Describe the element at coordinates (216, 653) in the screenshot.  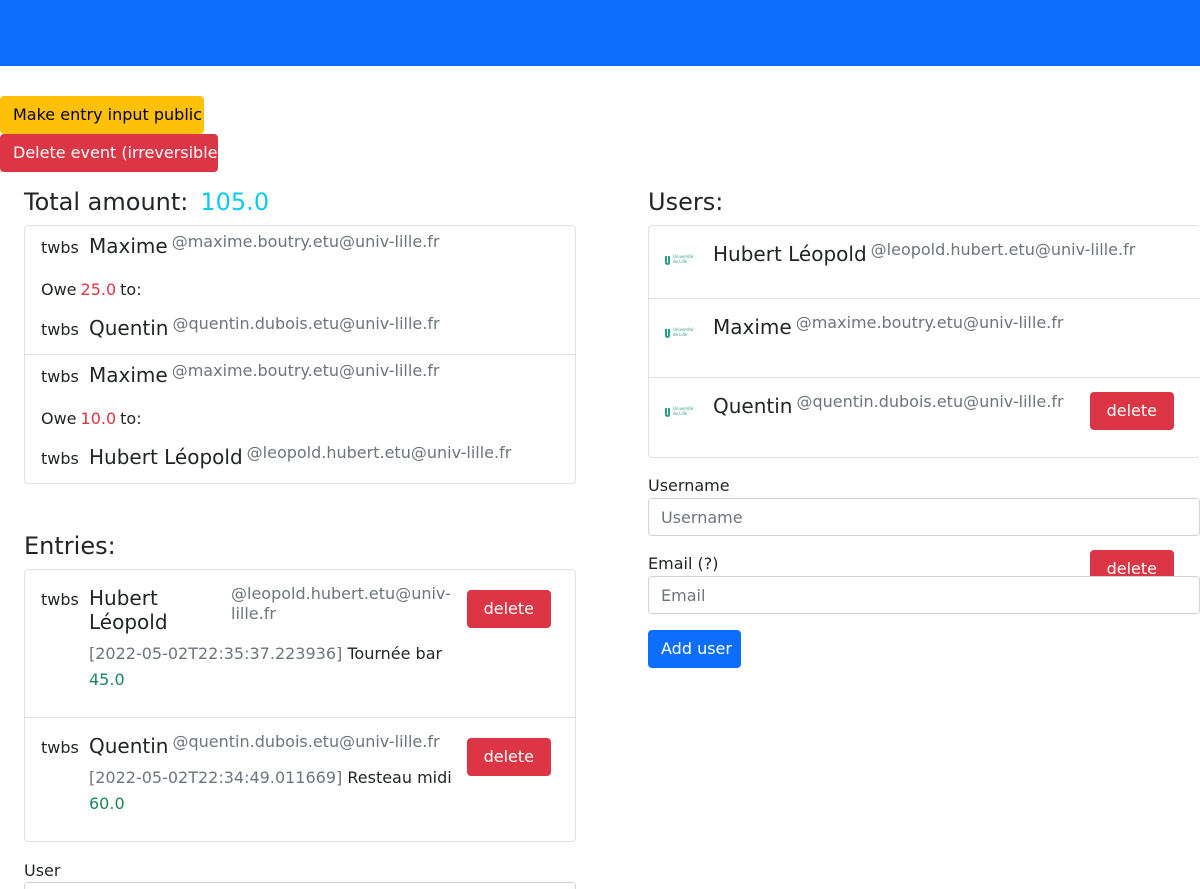
I see `entry-date: [2022-05-02T22:35:37.223936]` at that location.